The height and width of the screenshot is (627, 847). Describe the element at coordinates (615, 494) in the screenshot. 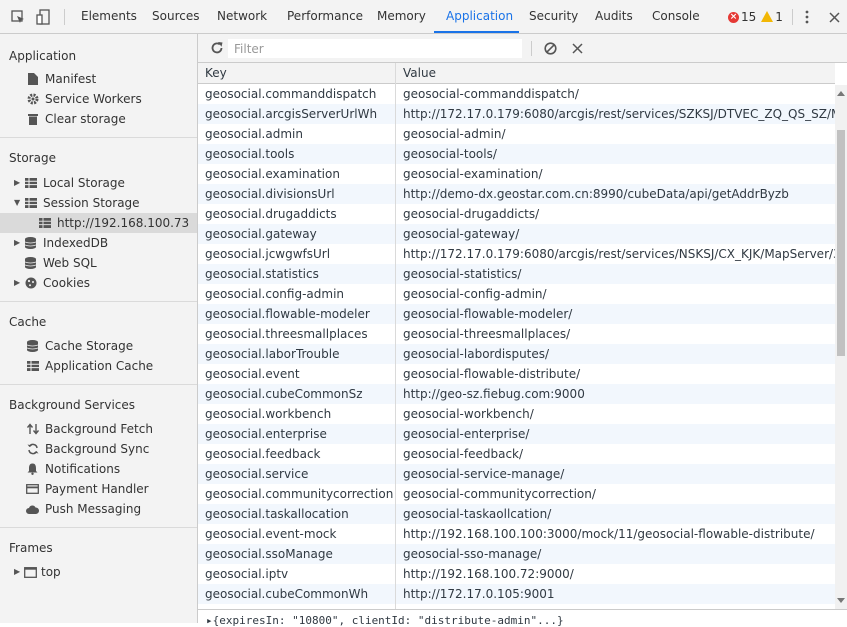

I see `value-cell: geosocial-communitycorrection/` at that location.